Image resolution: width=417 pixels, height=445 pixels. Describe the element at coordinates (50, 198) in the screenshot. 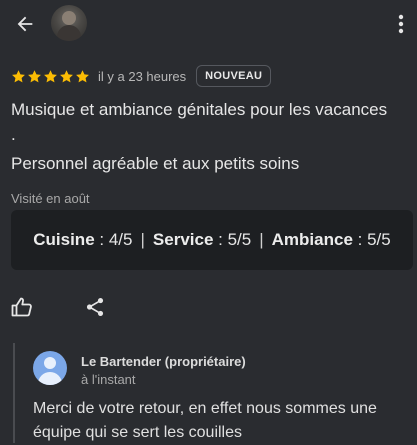

I see `visit-date: Visité en août` at that location.